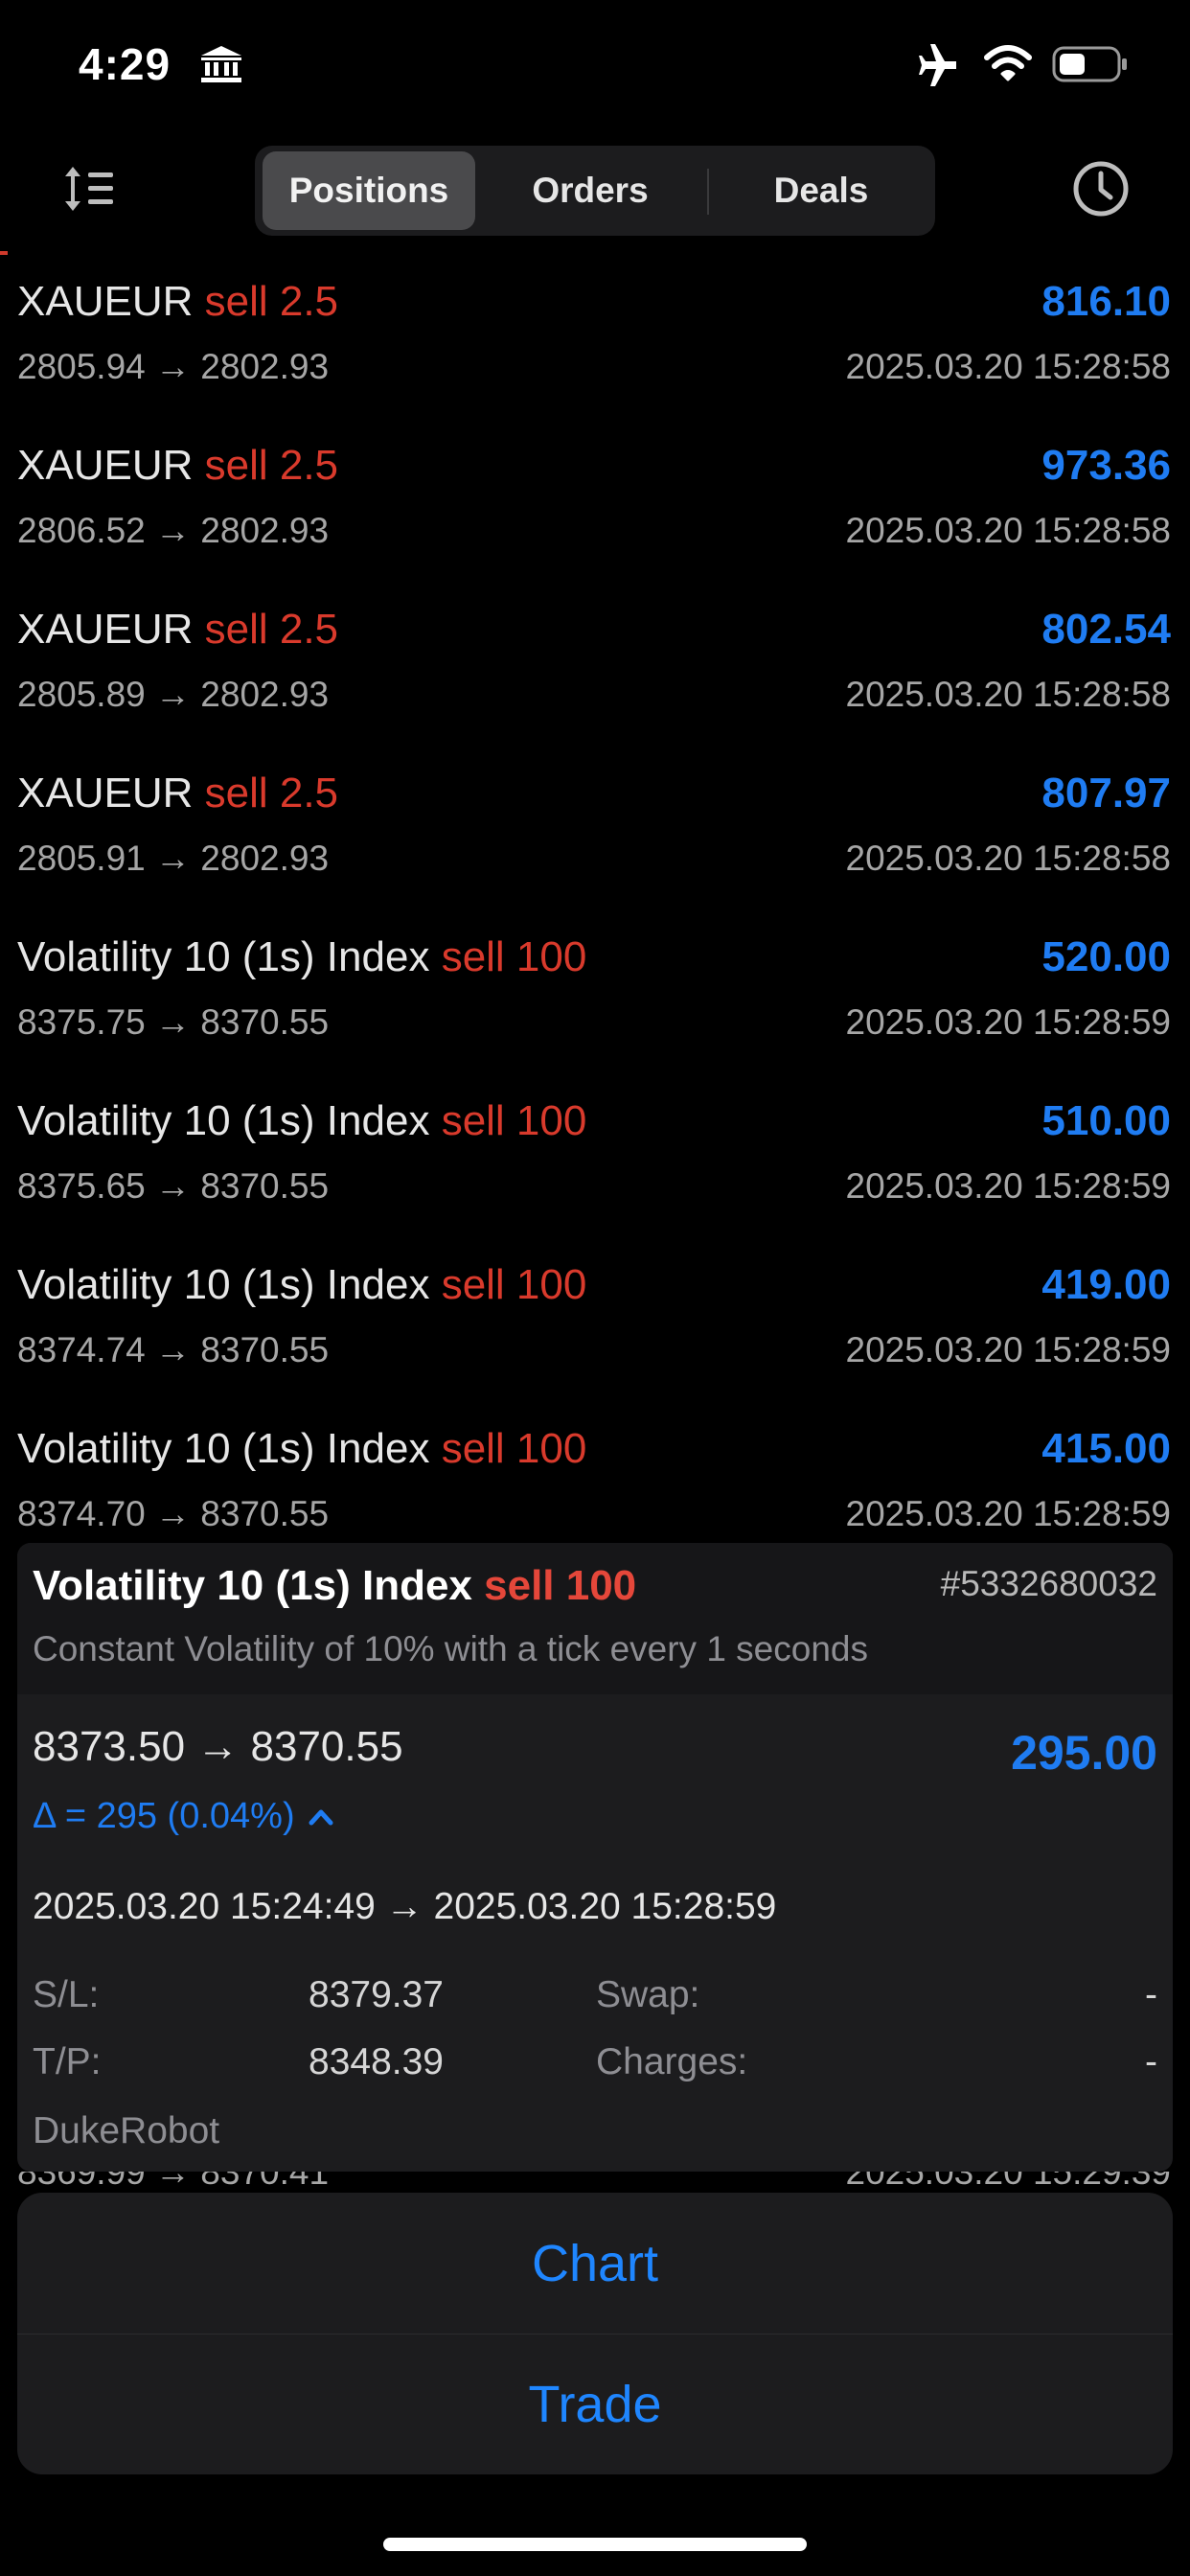 This screenshot has height=2576, width=1190. What do you see at coordinates (174, 694) in the screenshot?
I see `position-prices: 2805.89 → 2802.93` at bounding box center [174, 694].